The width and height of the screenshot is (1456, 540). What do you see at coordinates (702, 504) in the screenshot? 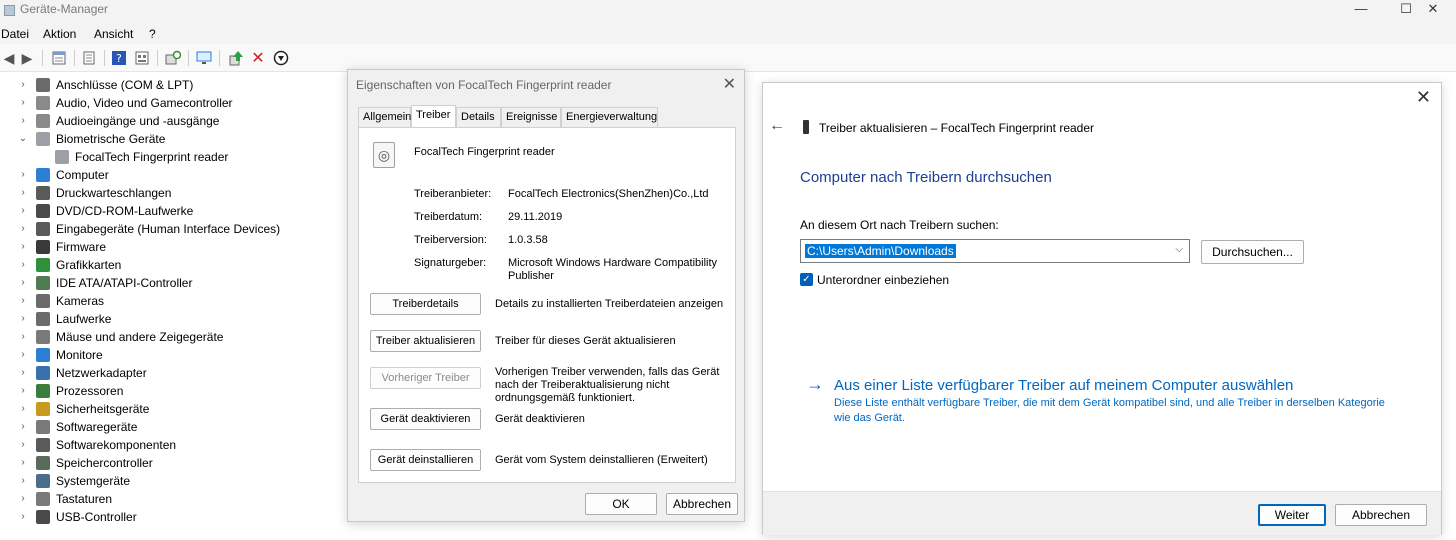
I see `properties-cancel-button: Abbrechen` at bounding box center [702, 504].